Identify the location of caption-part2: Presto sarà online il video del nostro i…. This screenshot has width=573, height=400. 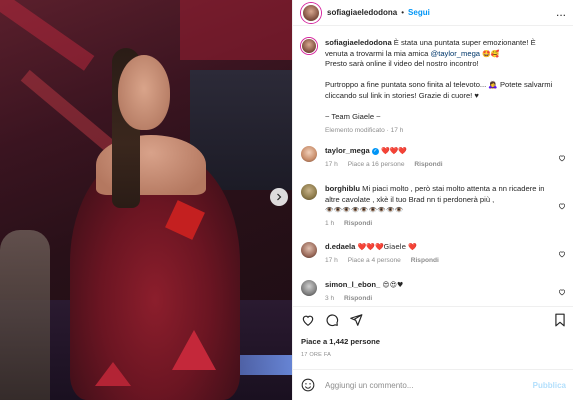
(402, 63).